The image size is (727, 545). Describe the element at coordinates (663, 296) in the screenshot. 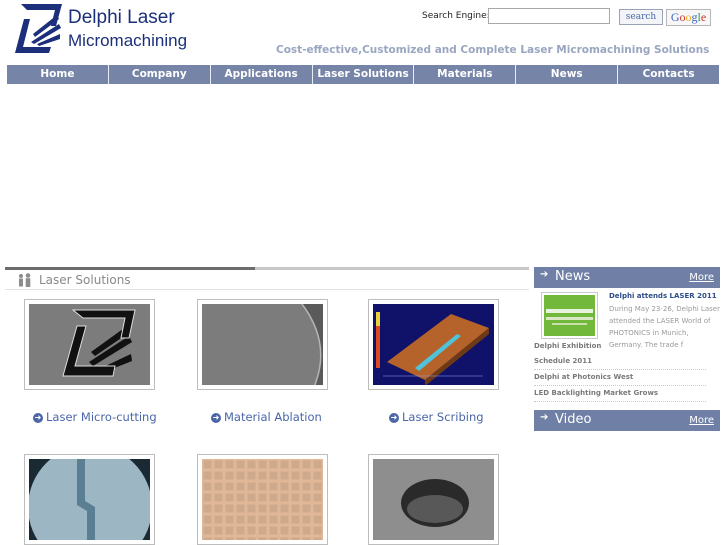

I see `news-headline: Delphi attends LASER 2011` at that location.